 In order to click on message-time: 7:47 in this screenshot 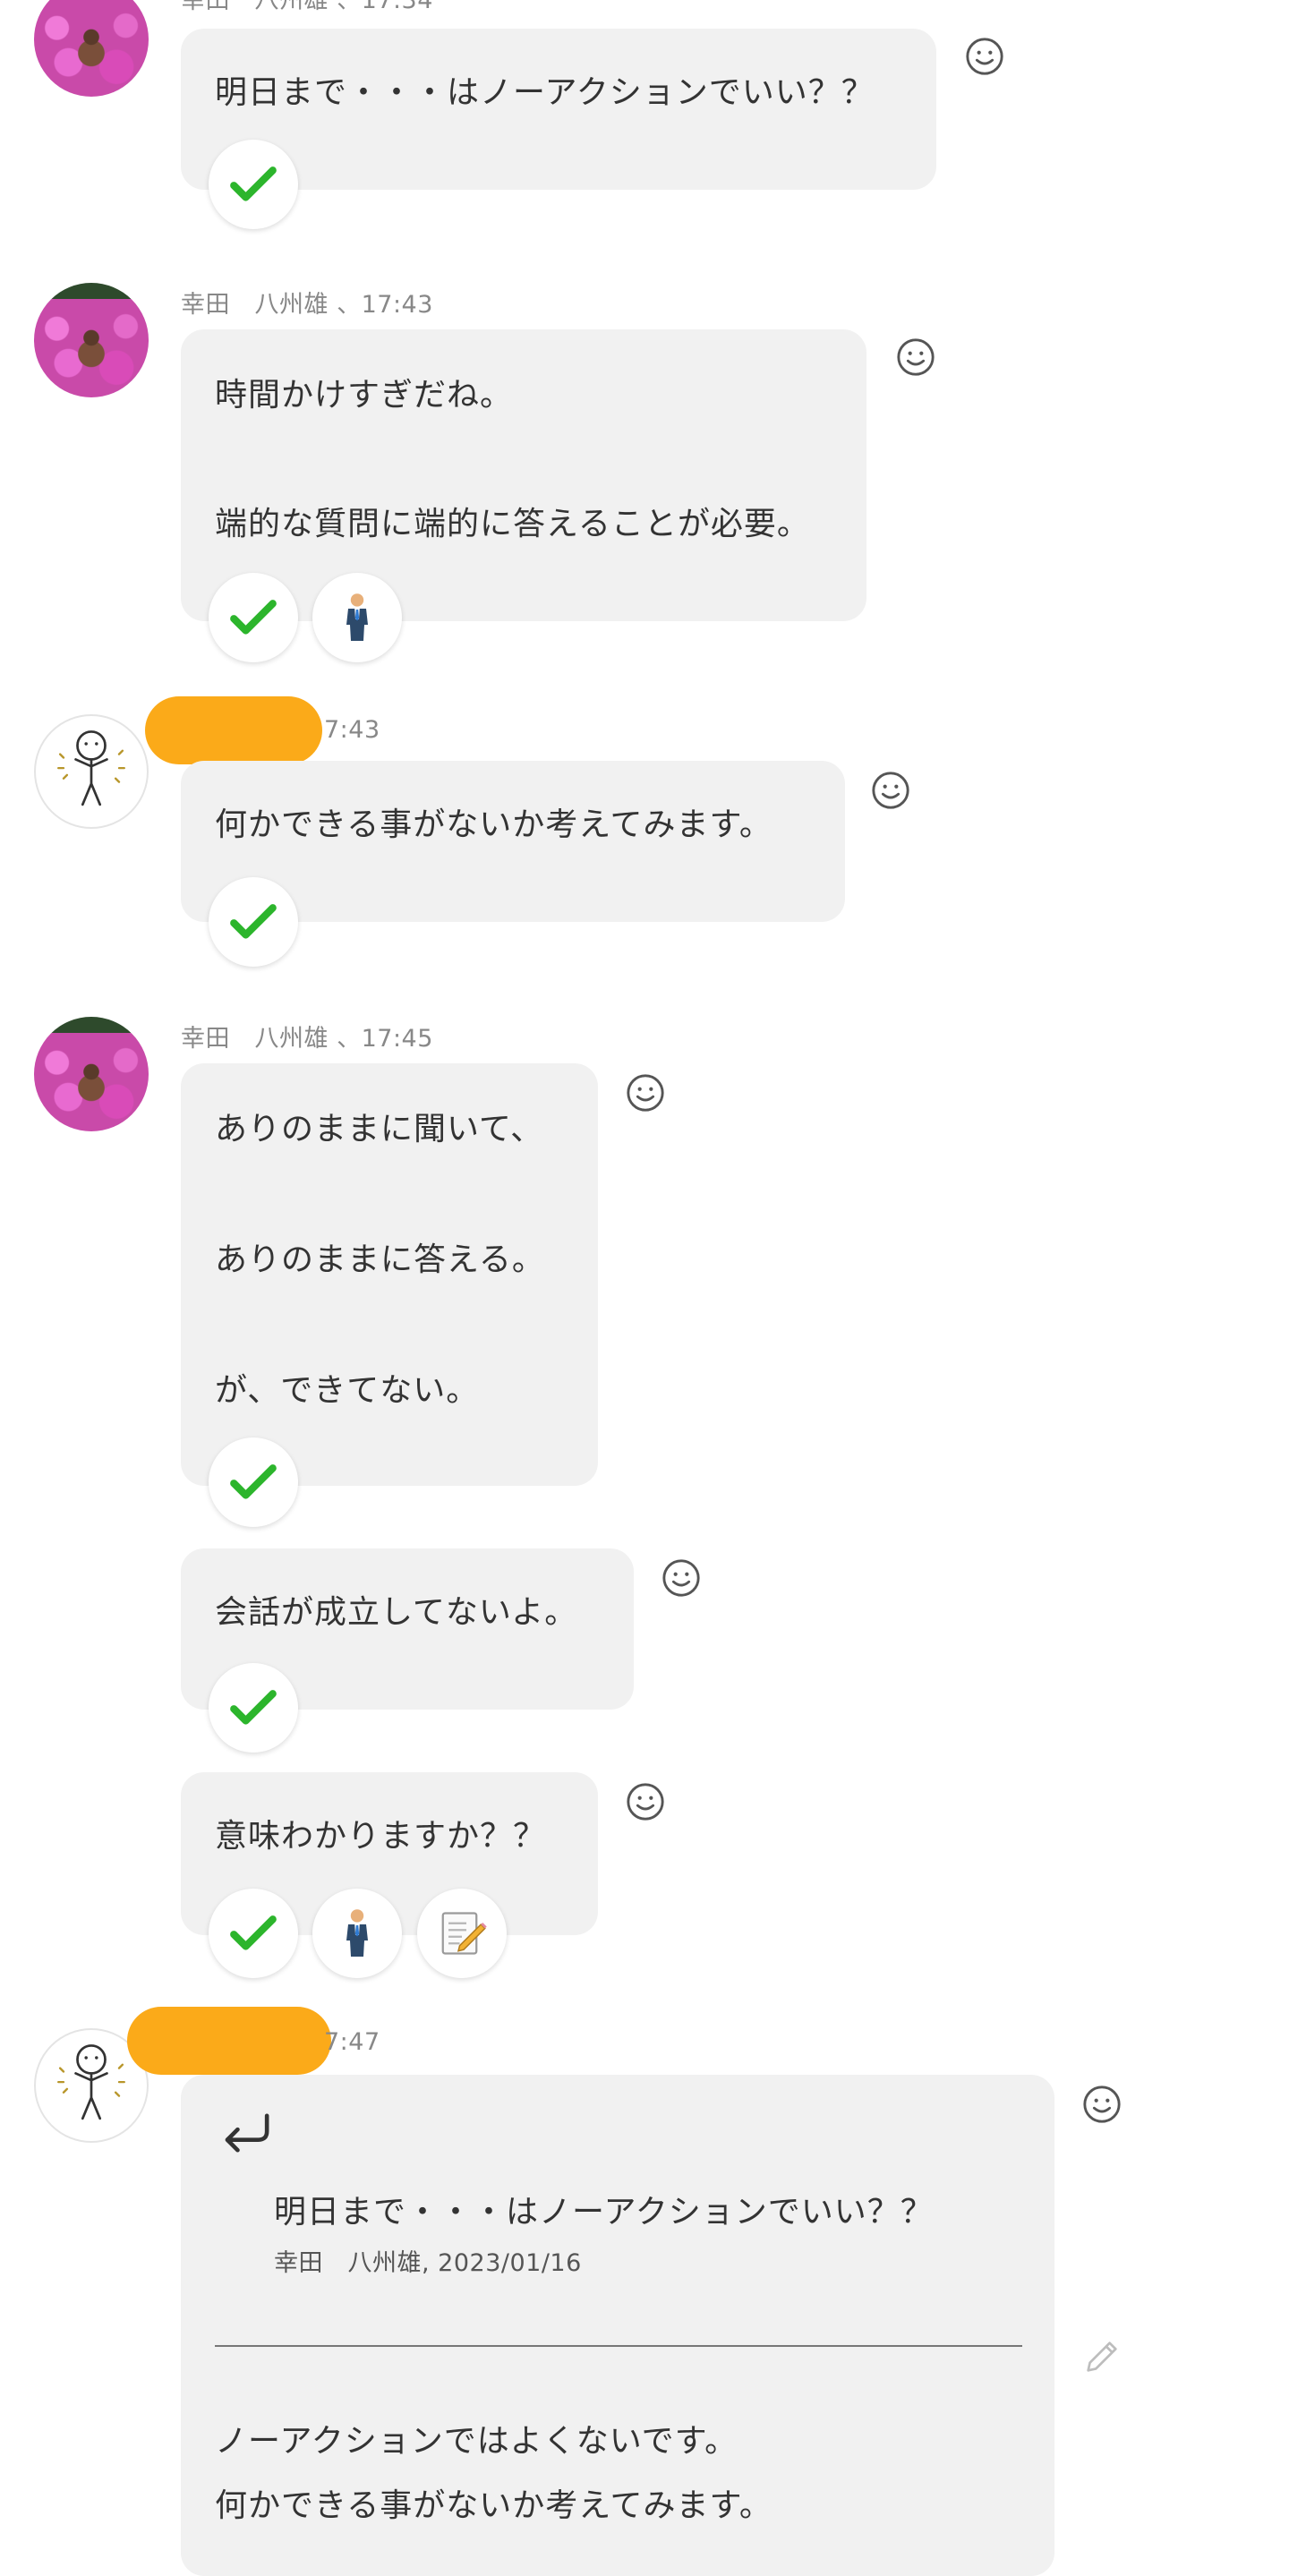, I will do `click(352, 2042)`.